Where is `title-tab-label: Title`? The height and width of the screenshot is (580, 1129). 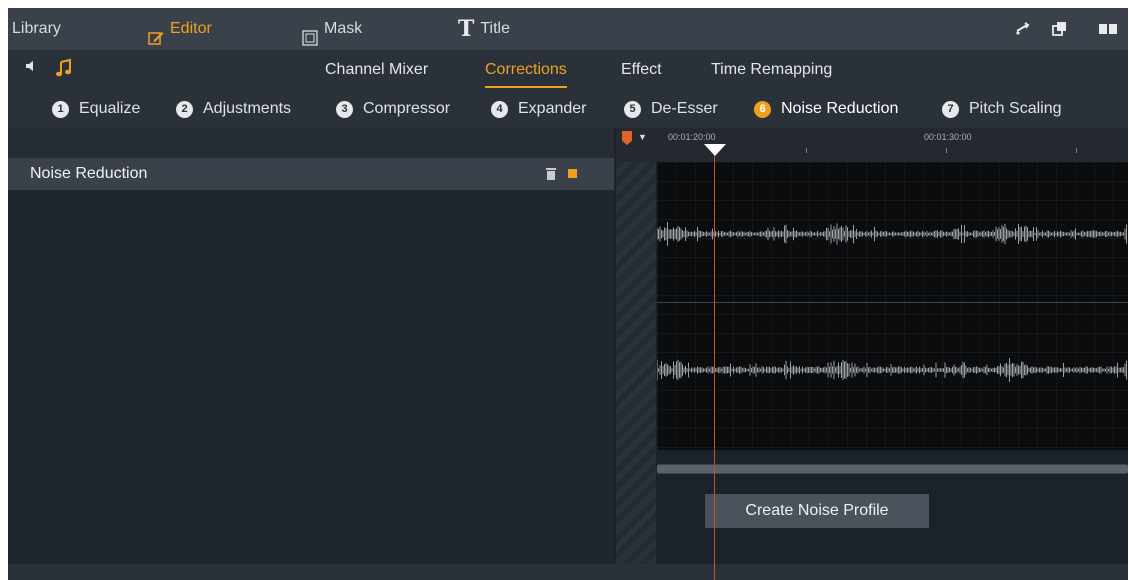
title-tab-label: Title is located at coordinates (495, 28).